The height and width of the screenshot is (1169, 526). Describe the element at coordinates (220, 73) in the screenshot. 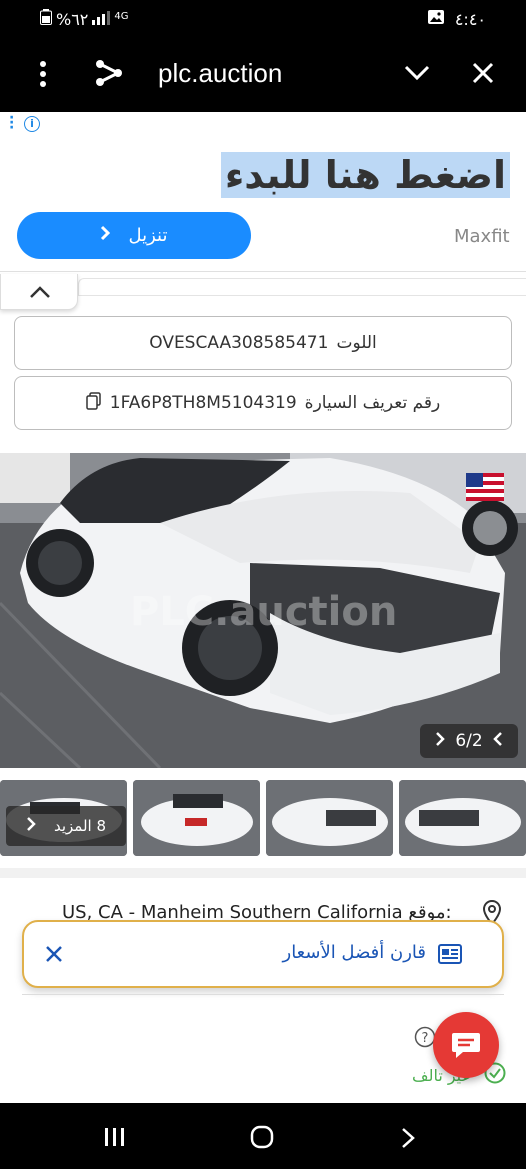

I see `url-text: plc.auction` at that location.